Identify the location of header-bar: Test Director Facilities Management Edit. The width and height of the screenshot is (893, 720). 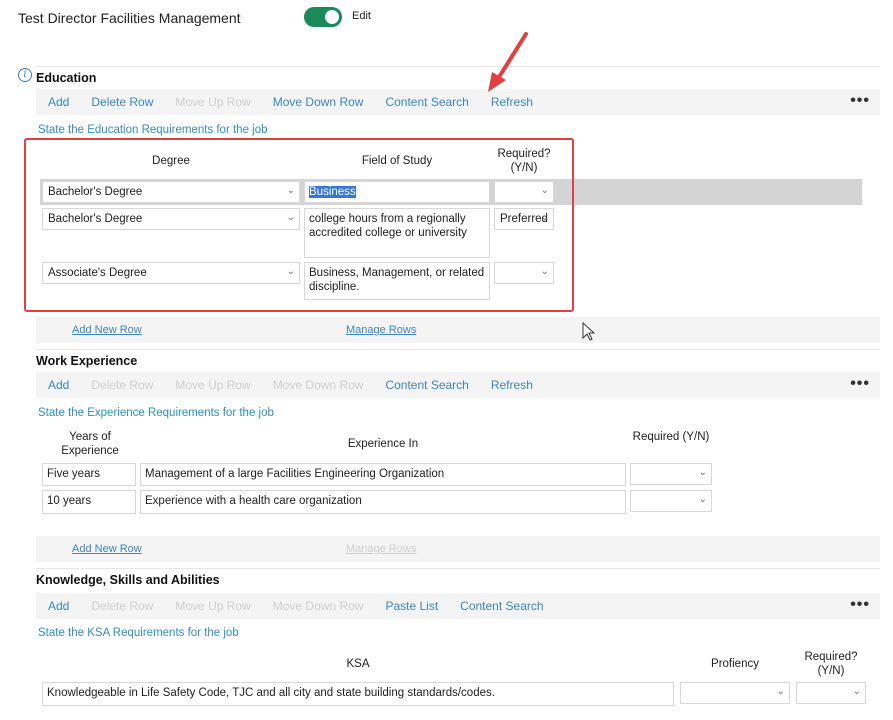
(194, 17).